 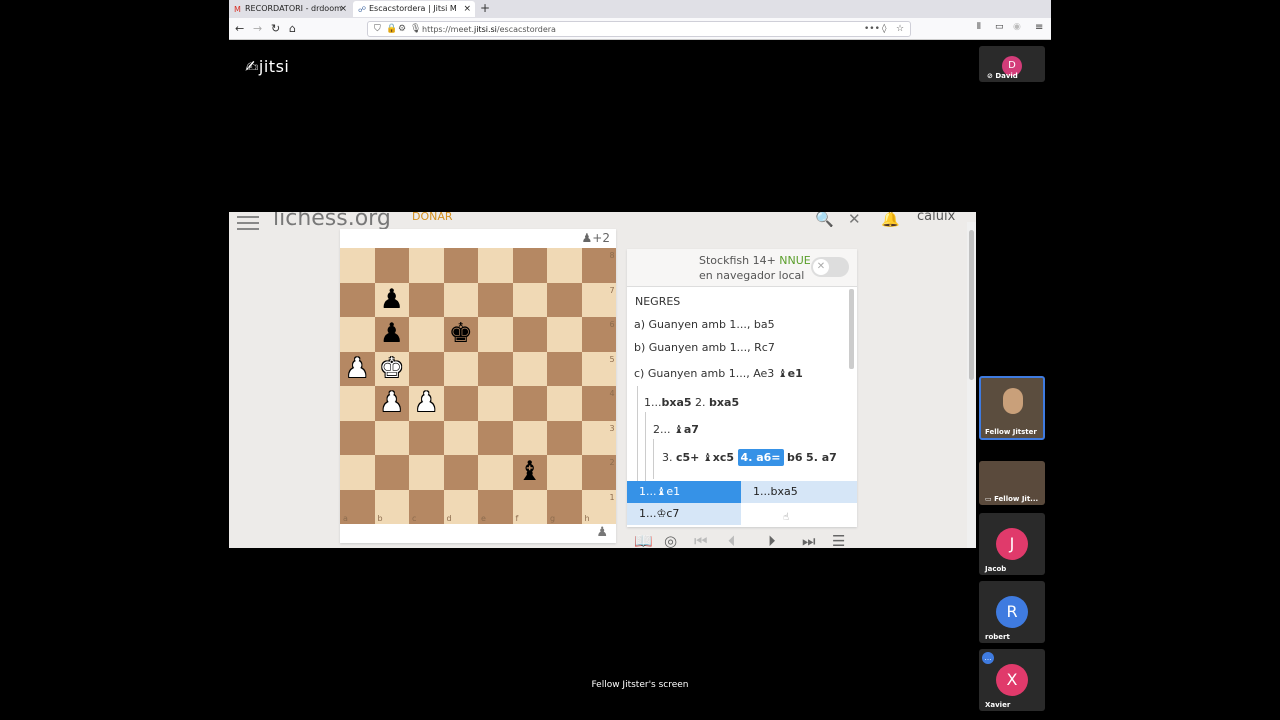 I want to click on home-icon: ⌂, so click(x=292, y=28).